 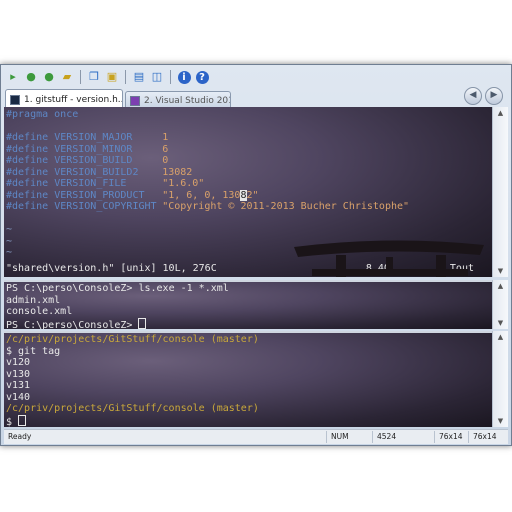 What do you see at coordinates (99, 195) in the screenshot?
I see `macro-name: VERSION_PRODUCT` at bounding box center [99, 195].